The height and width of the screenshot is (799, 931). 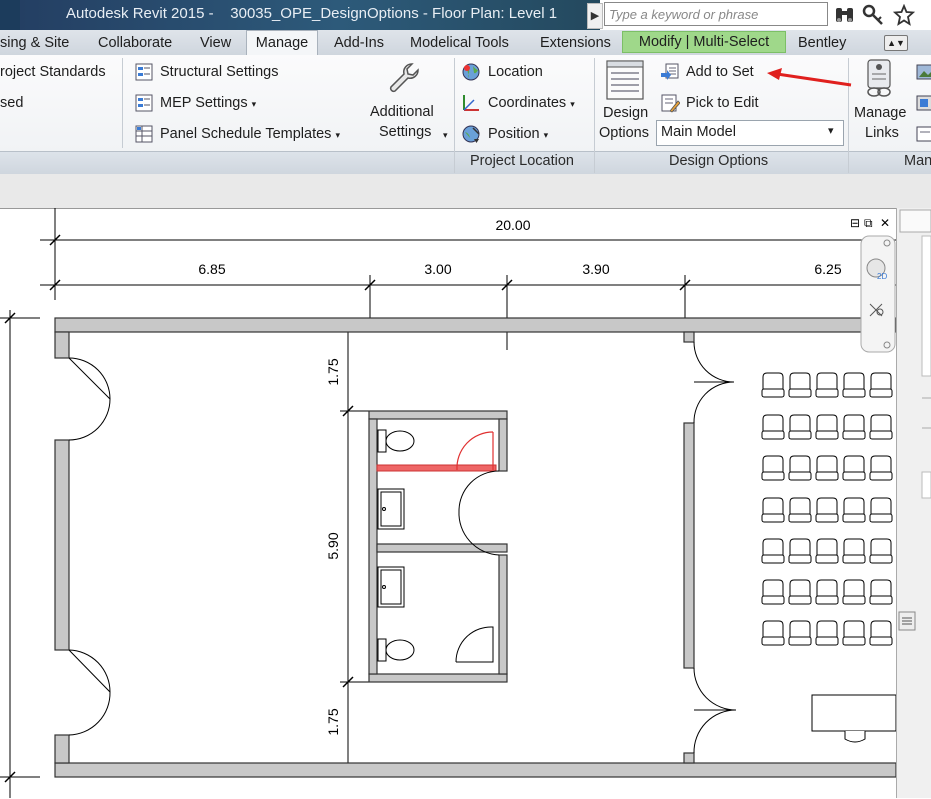 I want to click on add-to-set-button: Add to Set, so click(x=720, y=72).